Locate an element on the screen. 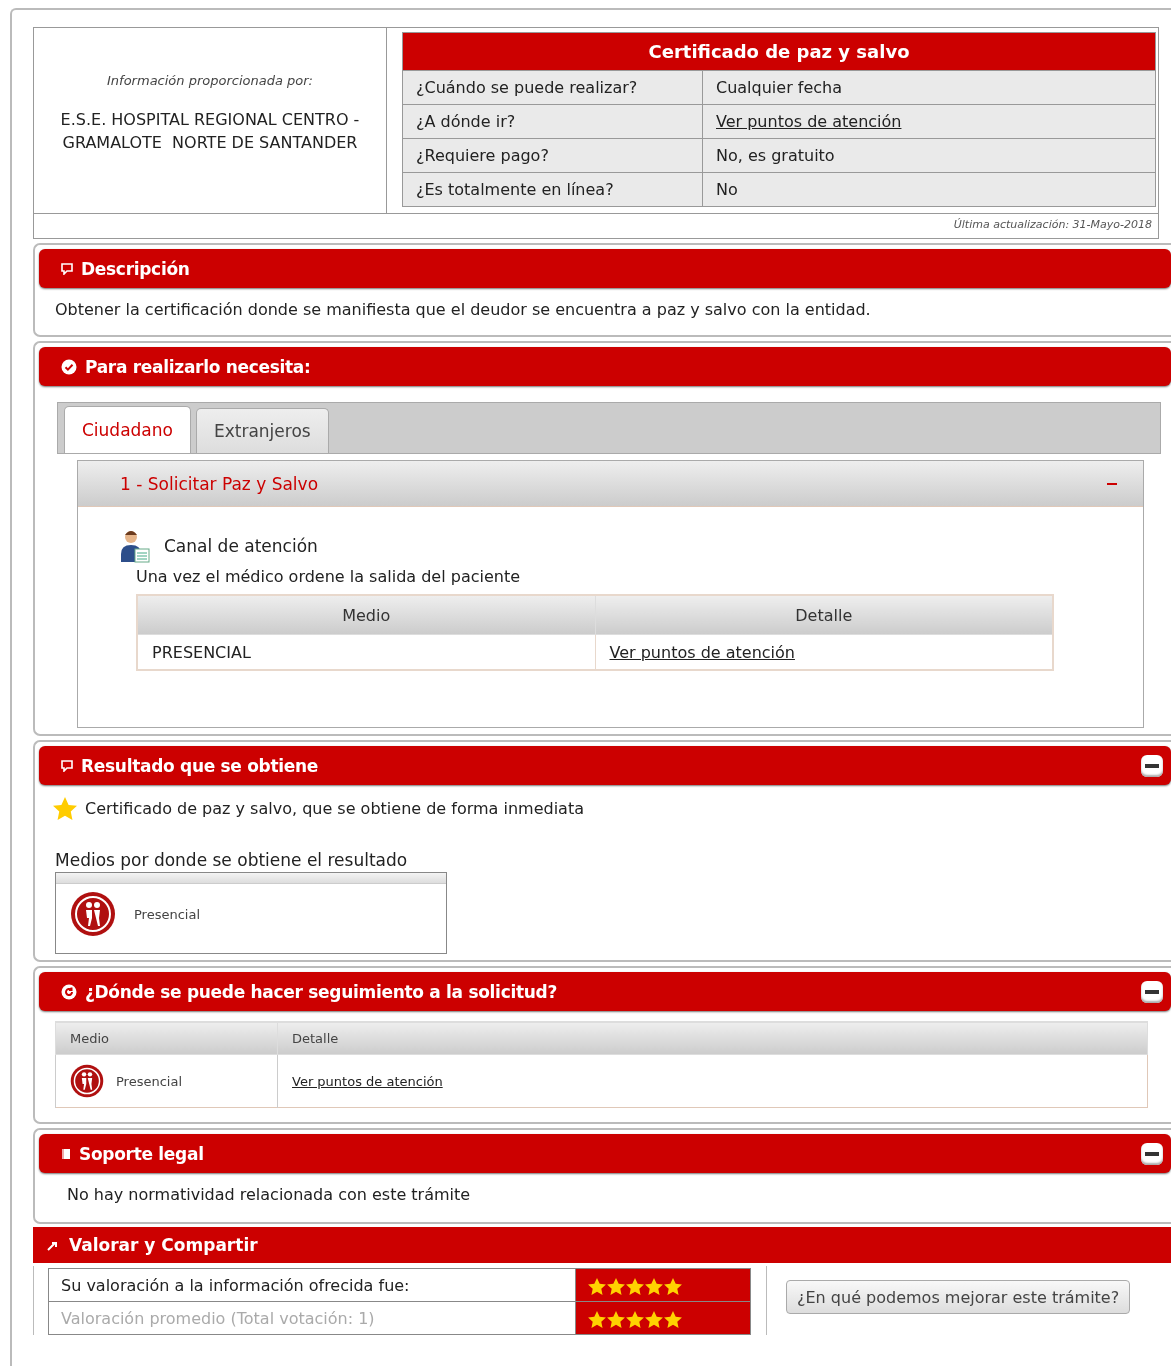 This screenshot has height=1368, width=1171. question-cell: ¿A dónde ir? is located at coordinates (552, 121).